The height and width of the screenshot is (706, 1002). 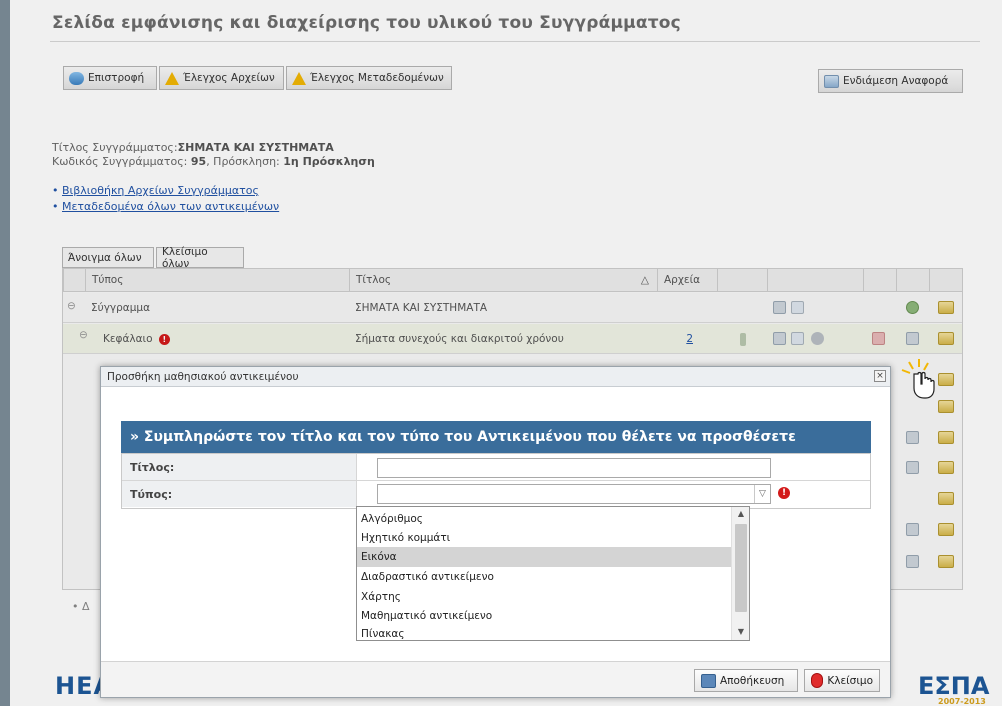 What do you see at coordinates (741, 631) in the screenshot?
I see `scroll-down-icon: ▼` at bounding box center [741, 631].